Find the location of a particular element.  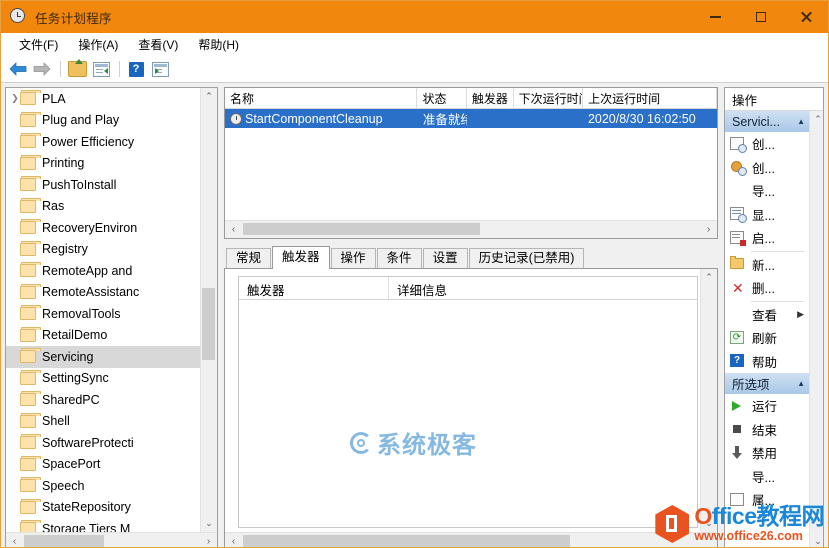

tree-item: StateRepository is located at coordinates (103, 508).